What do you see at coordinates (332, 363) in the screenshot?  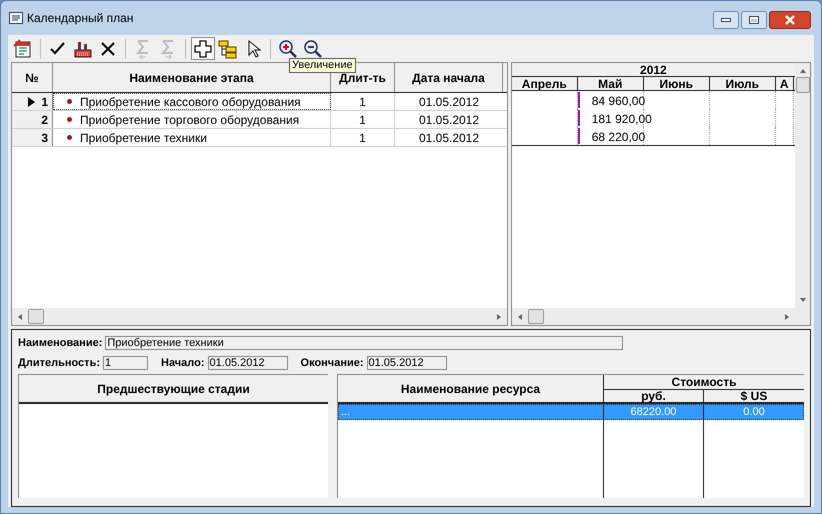 I see `field-label: Окончание:` at bounding box center [332, 363].